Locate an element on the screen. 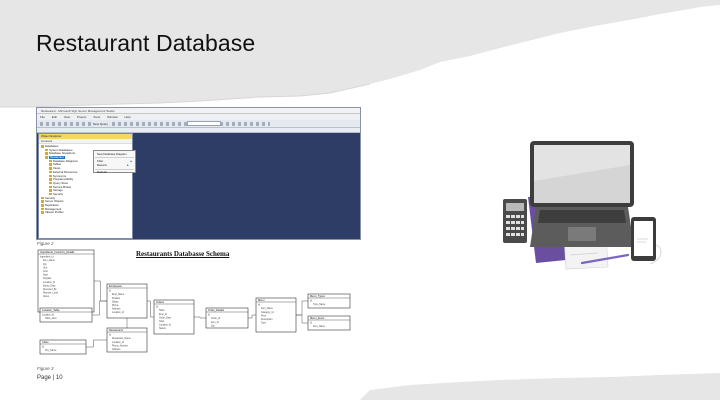 This screenshot has height=400, width=720. schema-field: Table_Num is located at coordinates (51, 319).